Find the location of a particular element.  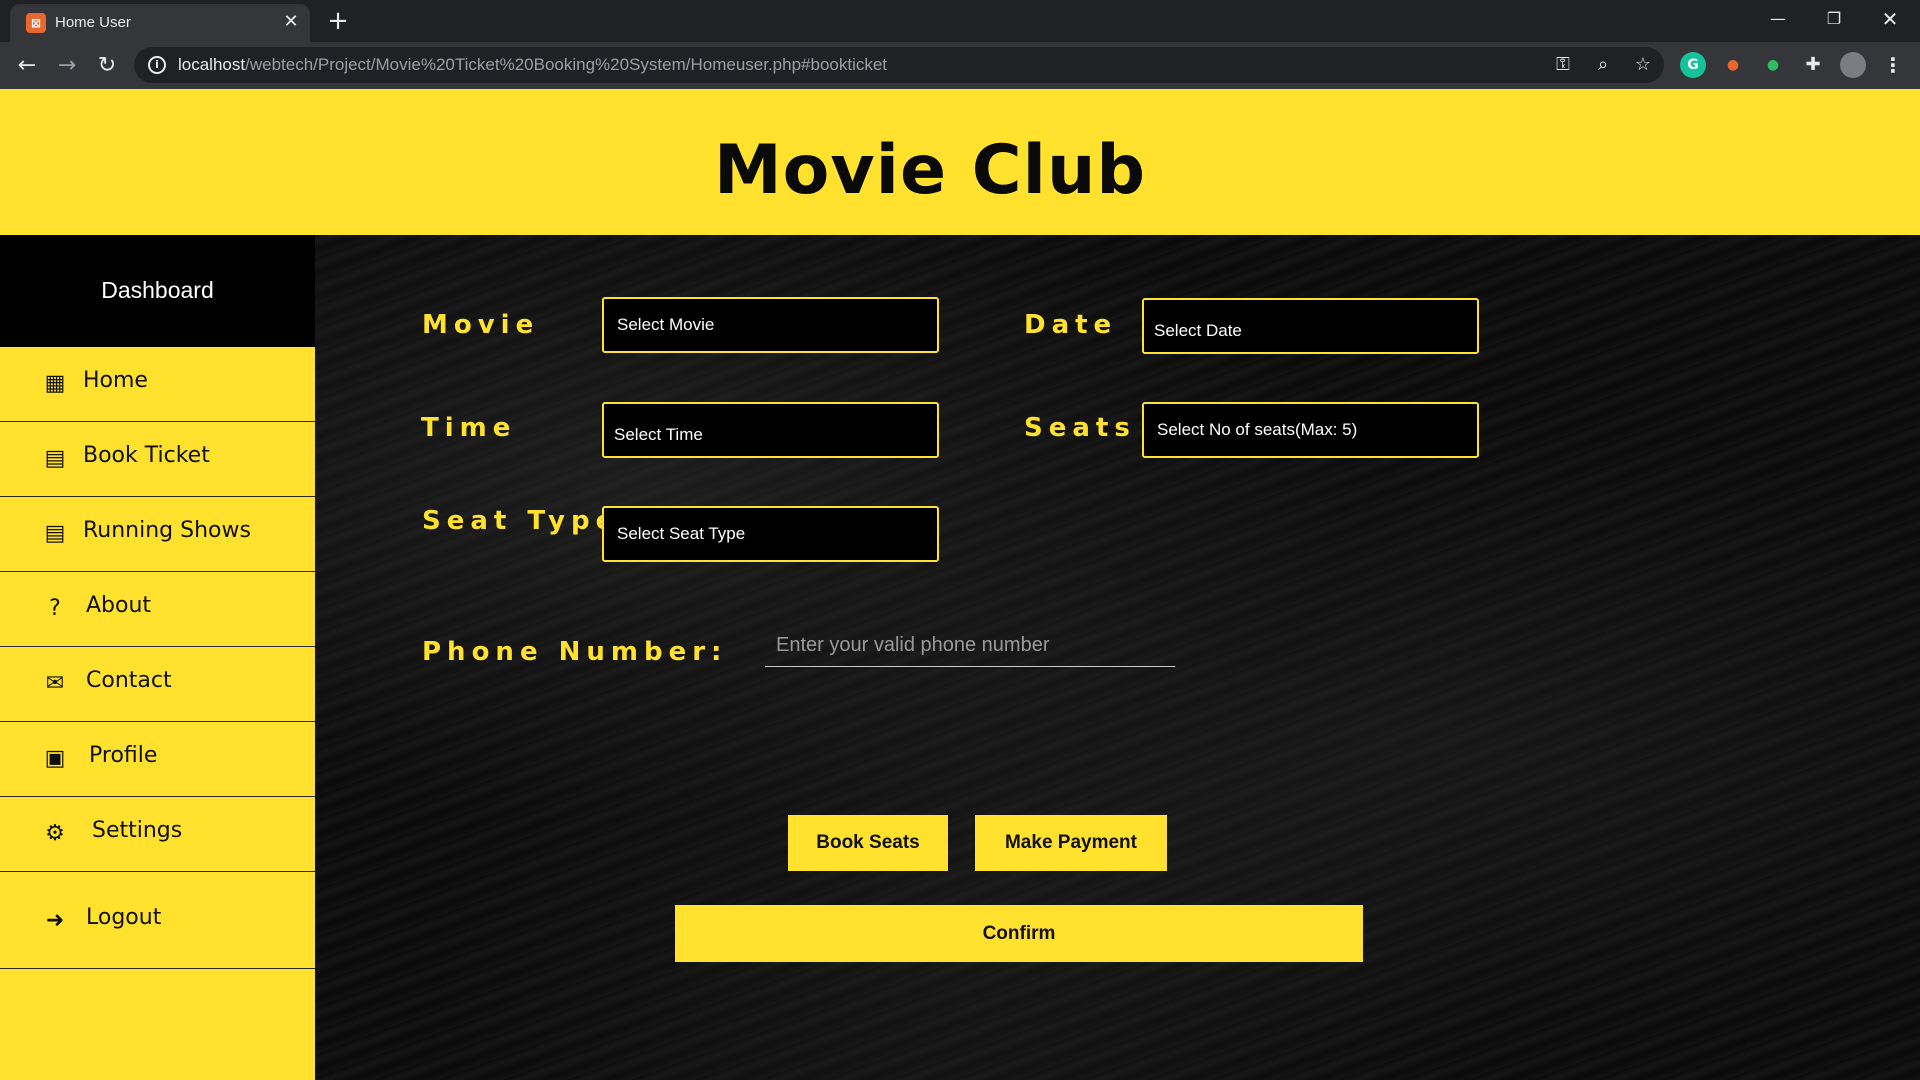

reload-icon: ↻ is located at coordinates (107, 66).